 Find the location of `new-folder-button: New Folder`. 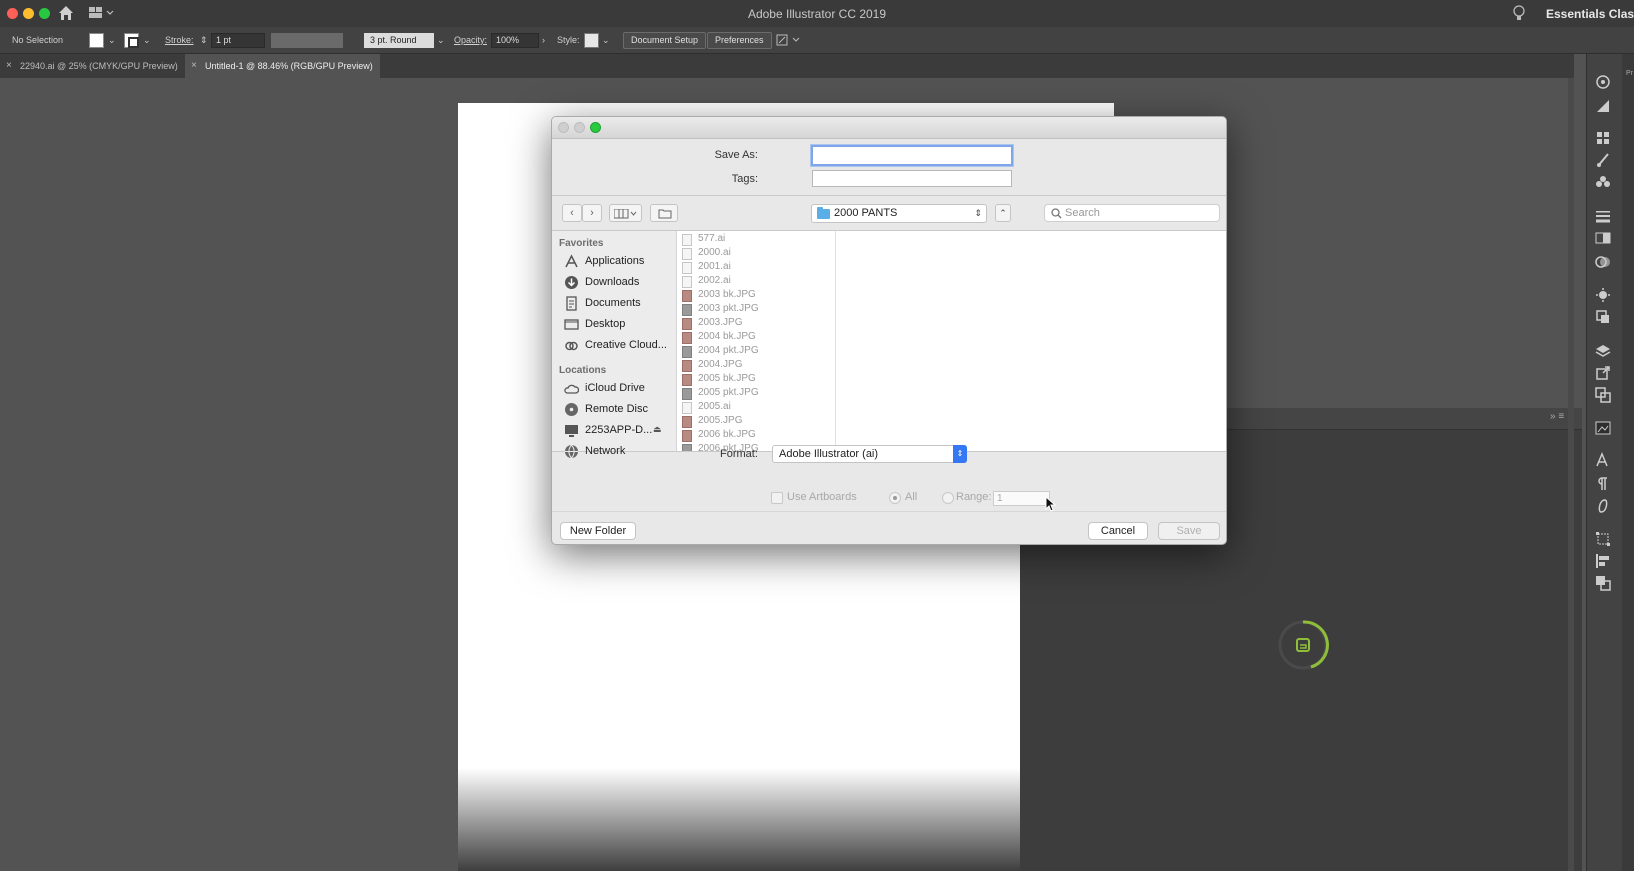

new-folder-button: New Folder is located at coordinates (598, 531).